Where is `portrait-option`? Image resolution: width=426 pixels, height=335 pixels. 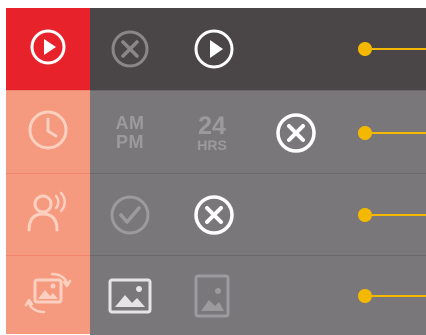
portrait-option is located at coordinates (212, 296).